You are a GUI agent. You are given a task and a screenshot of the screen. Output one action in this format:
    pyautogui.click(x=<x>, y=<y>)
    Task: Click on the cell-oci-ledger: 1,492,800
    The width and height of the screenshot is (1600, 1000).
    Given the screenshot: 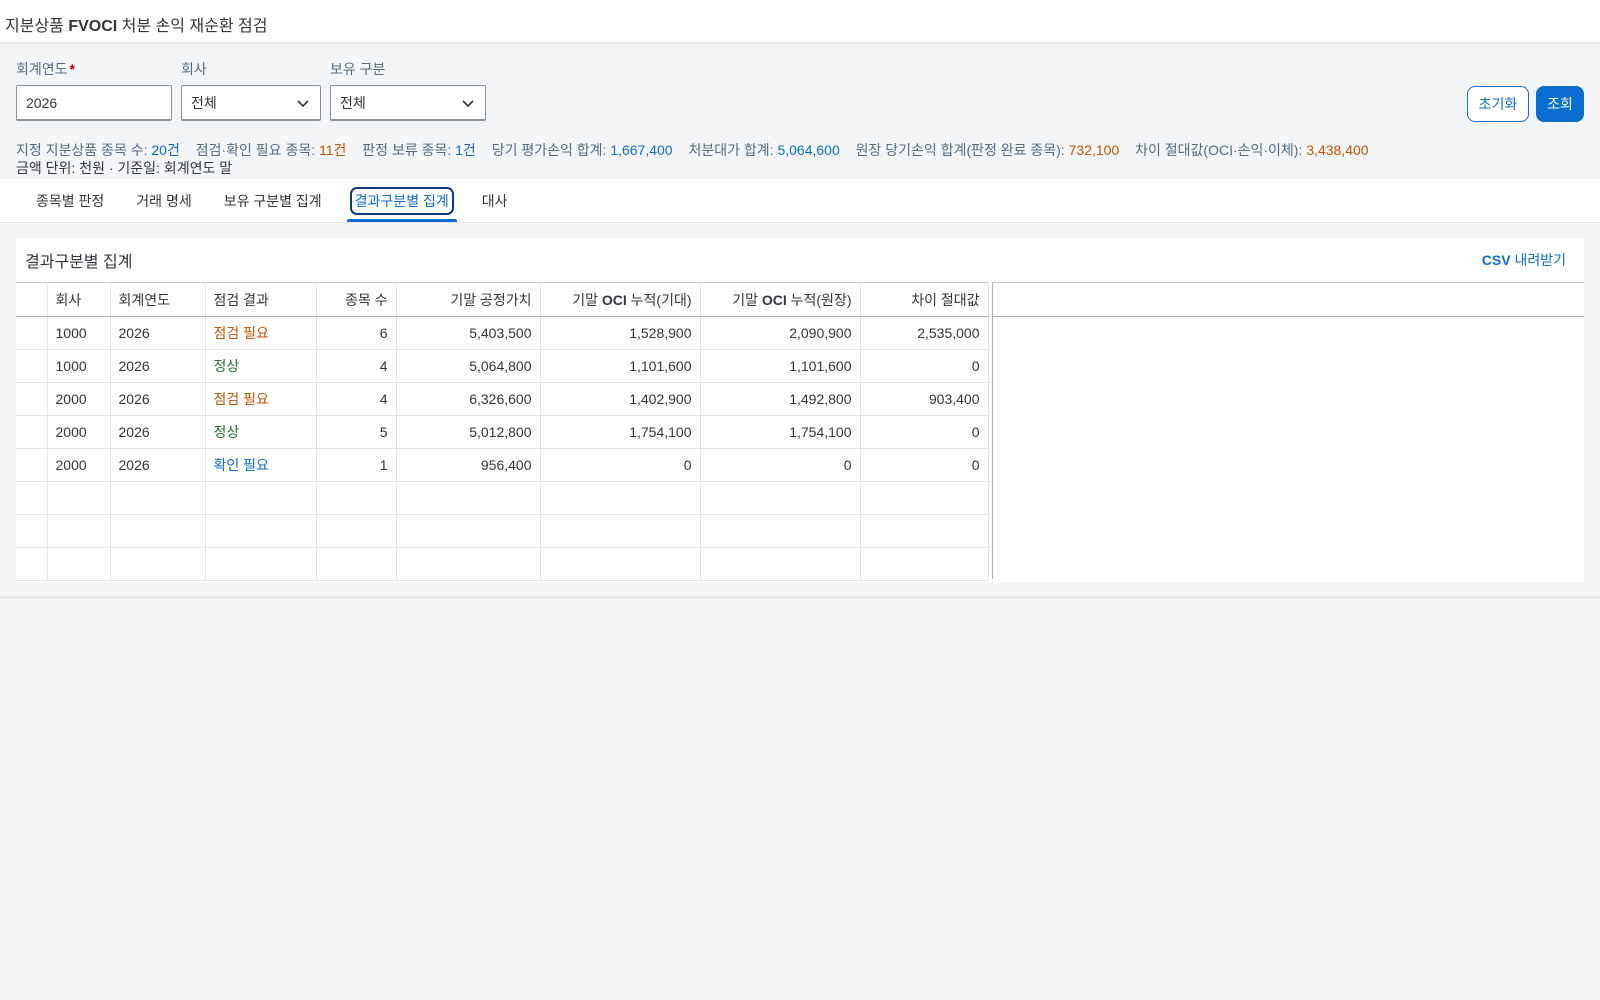 What is the action you would take?
    pyautogui.click(x=780, y=399)
    